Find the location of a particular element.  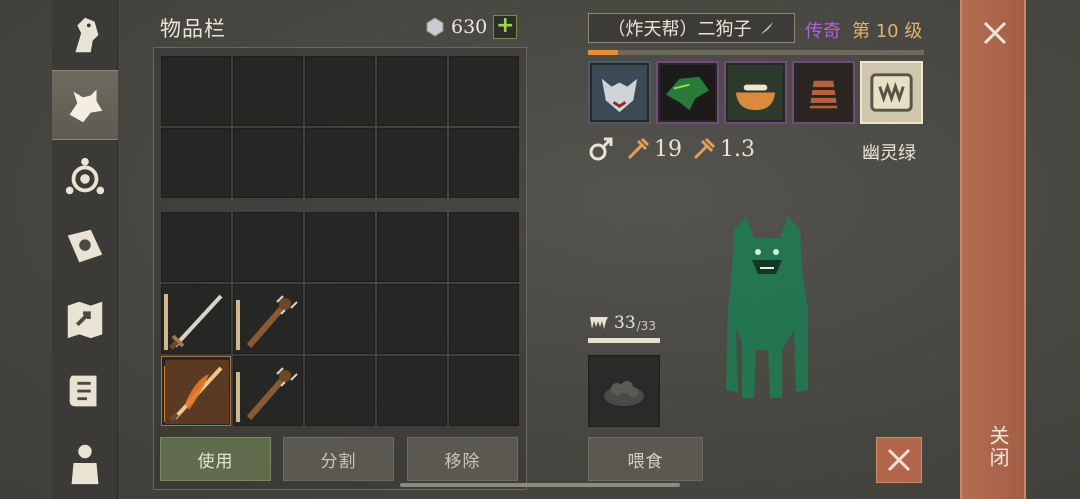

fang-icon is located at coordinates (599, 323).